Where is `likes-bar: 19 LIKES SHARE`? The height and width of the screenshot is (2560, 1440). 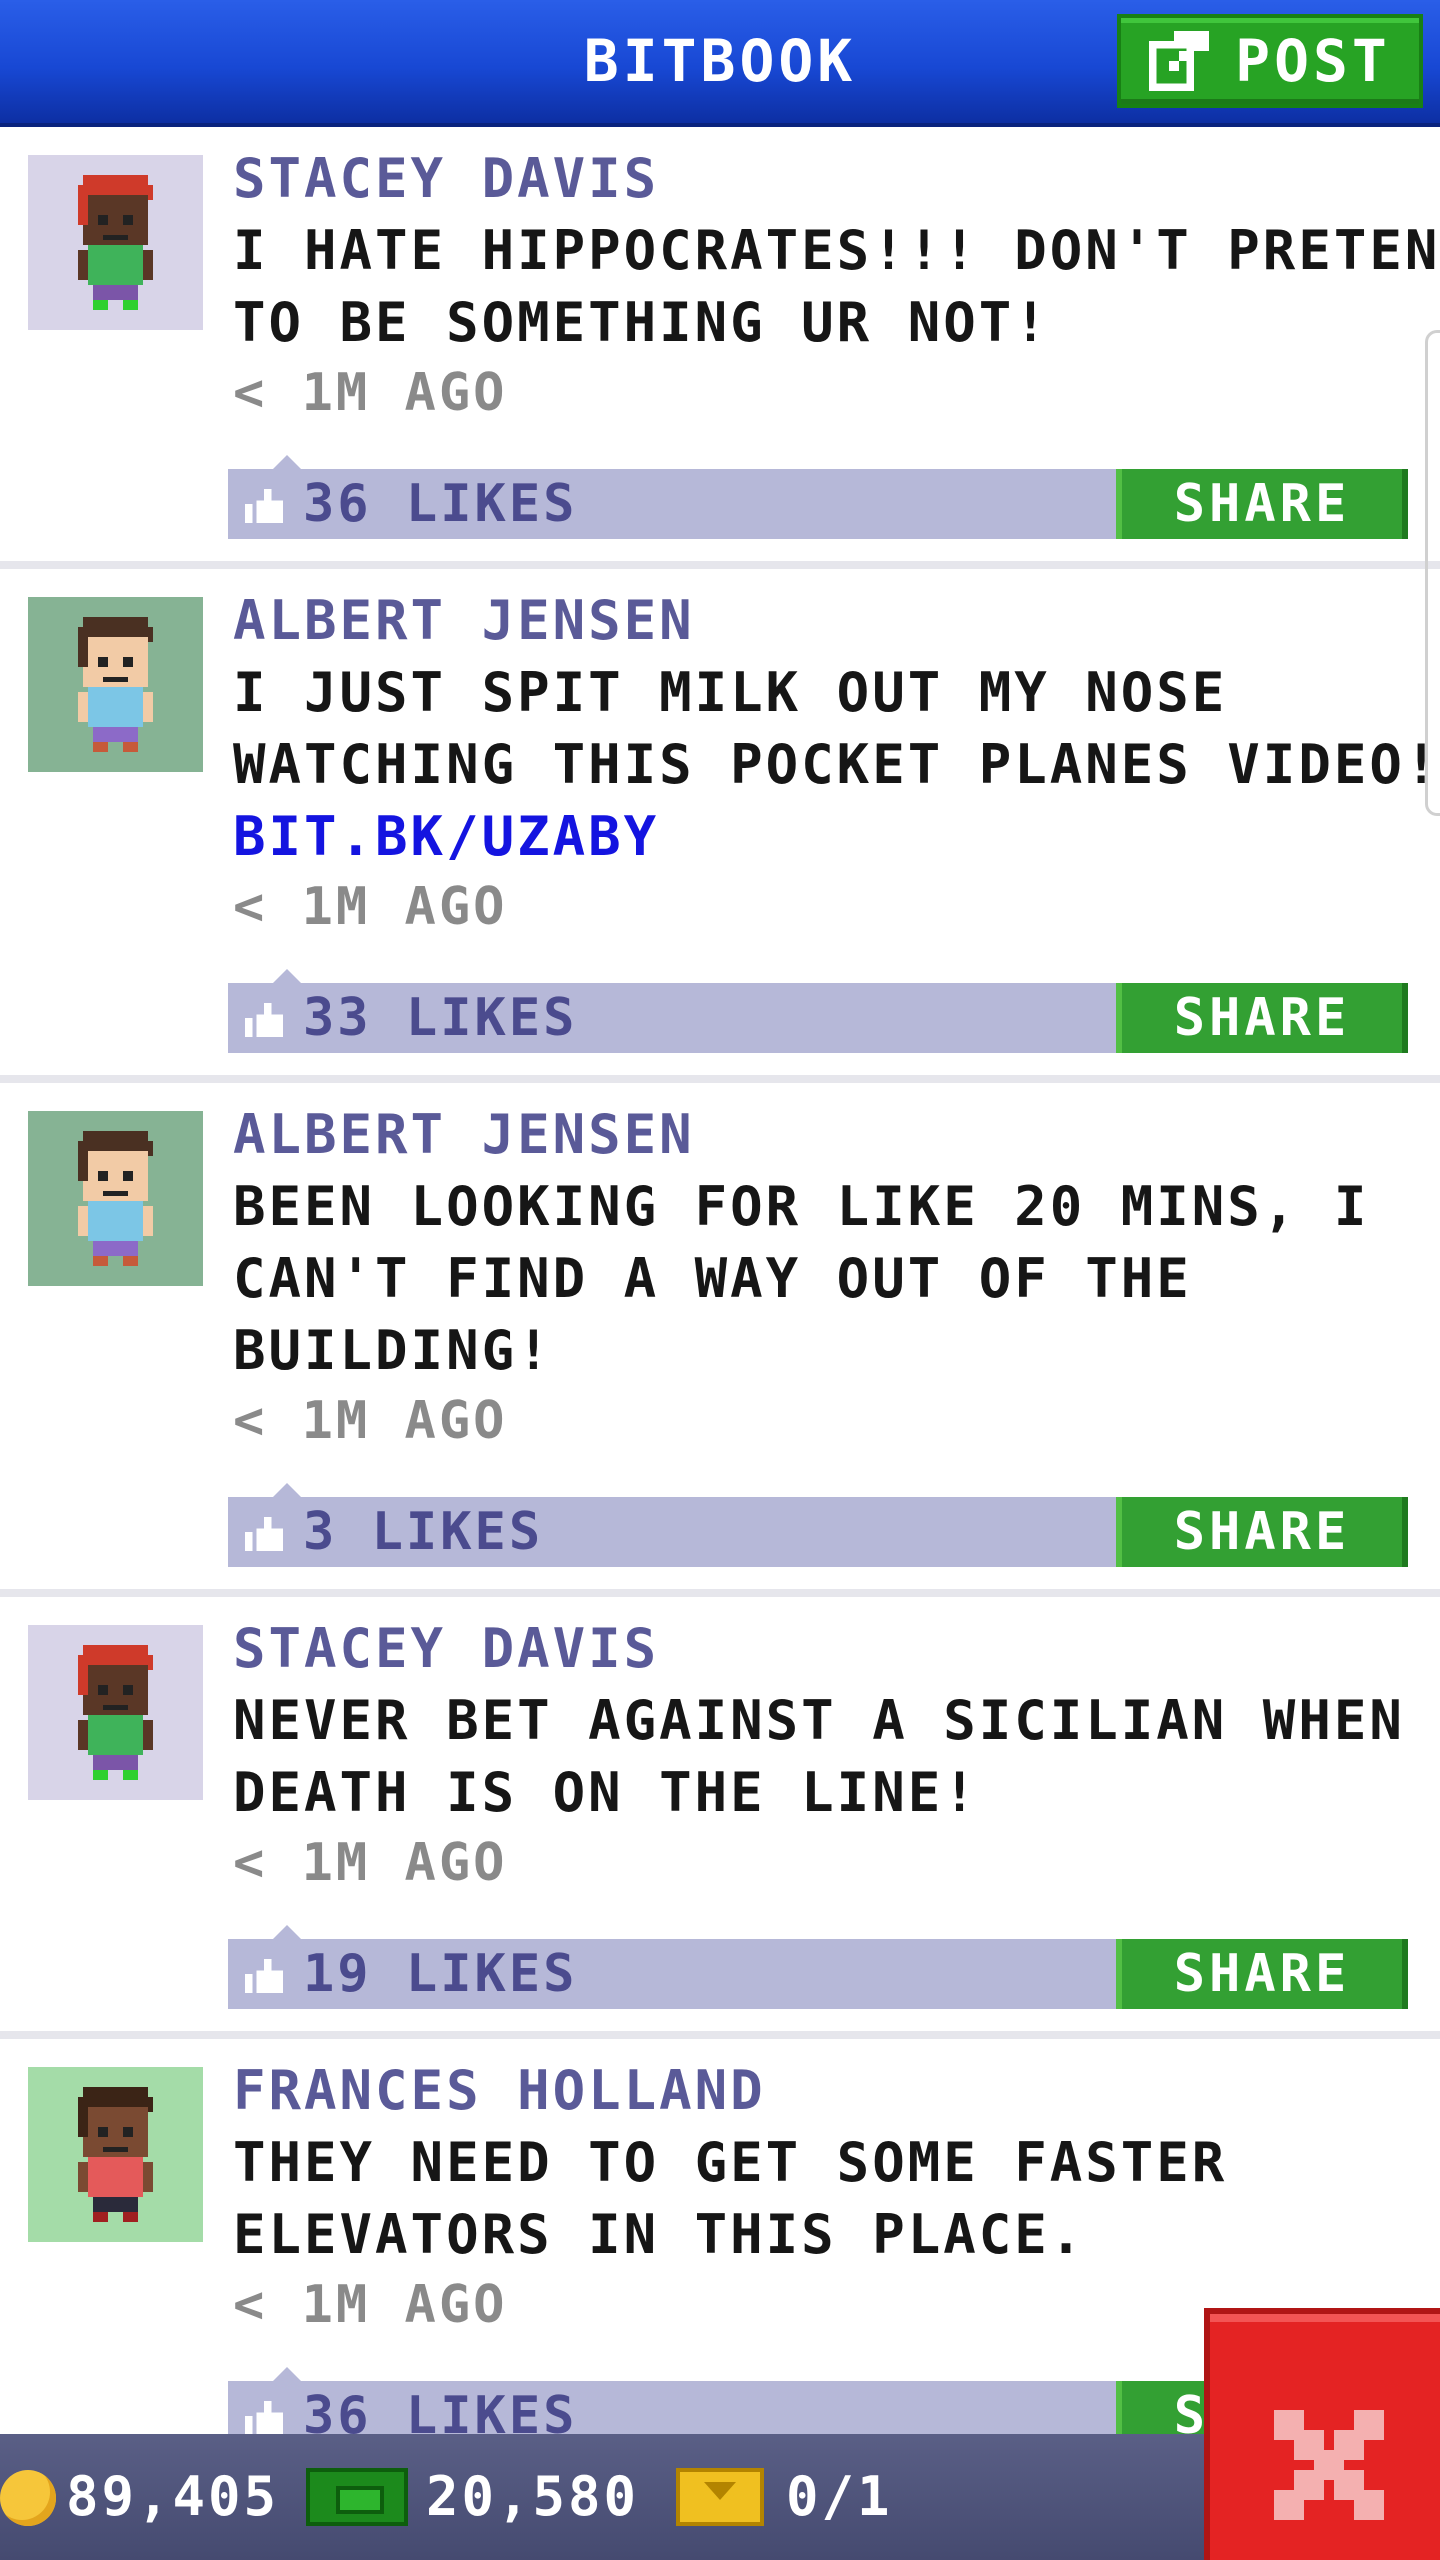 likes-bar: 19 LIKES SHARE is located at coordinates (818, 1967).